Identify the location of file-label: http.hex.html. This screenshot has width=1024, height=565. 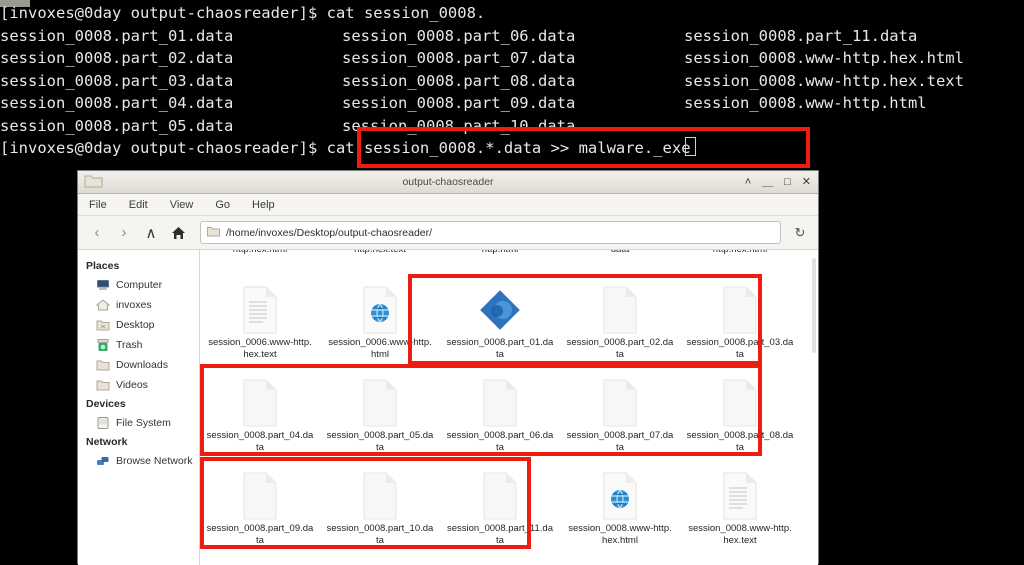
(260, 253).